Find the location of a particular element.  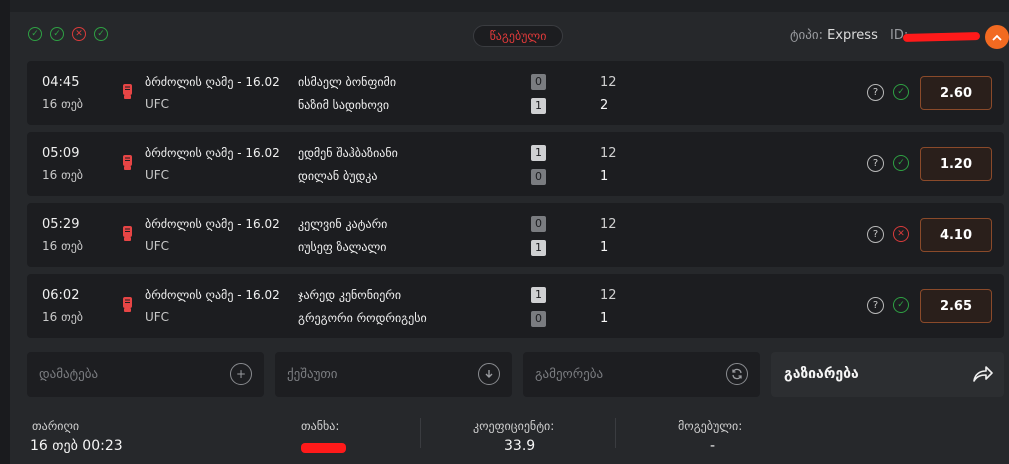

fighter-away: გრეგორი როდრიგესი is located at coordinates (362, 318).